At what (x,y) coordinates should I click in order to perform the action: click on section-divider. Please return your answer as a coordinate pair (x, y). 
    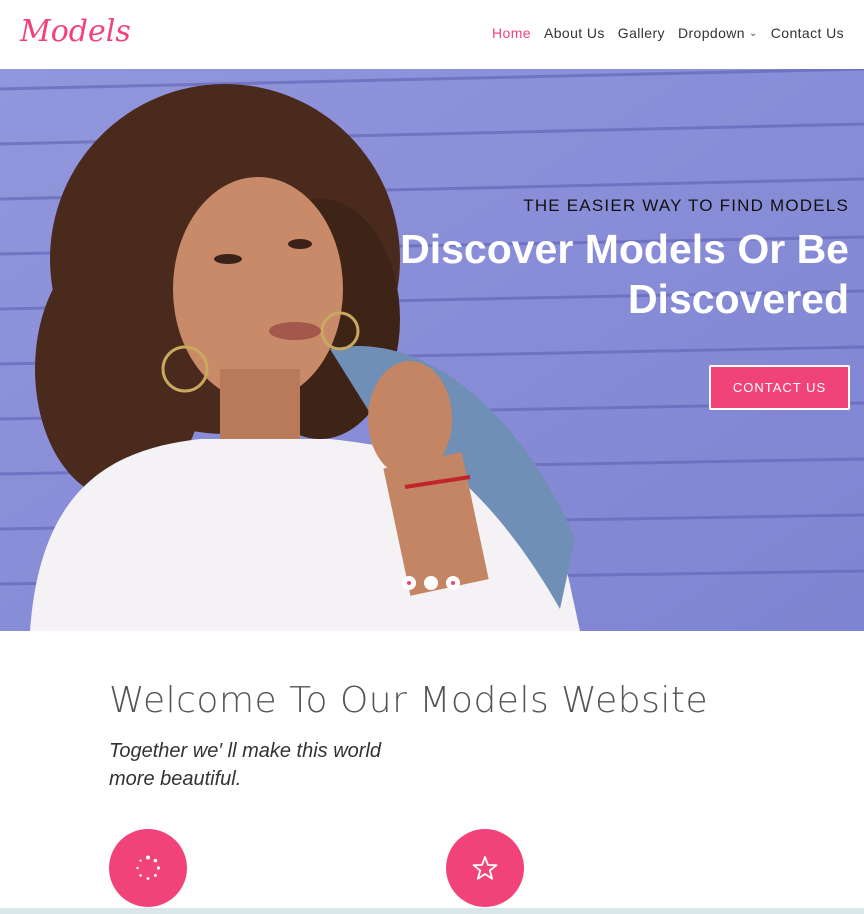
    Looking at the image, I should click on (432, 911).